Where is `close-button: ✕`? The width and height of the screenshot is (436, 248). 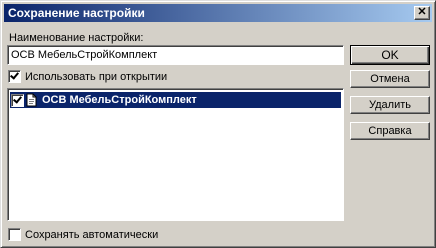 close-button: ✕ is located at coordinates (422, 13).